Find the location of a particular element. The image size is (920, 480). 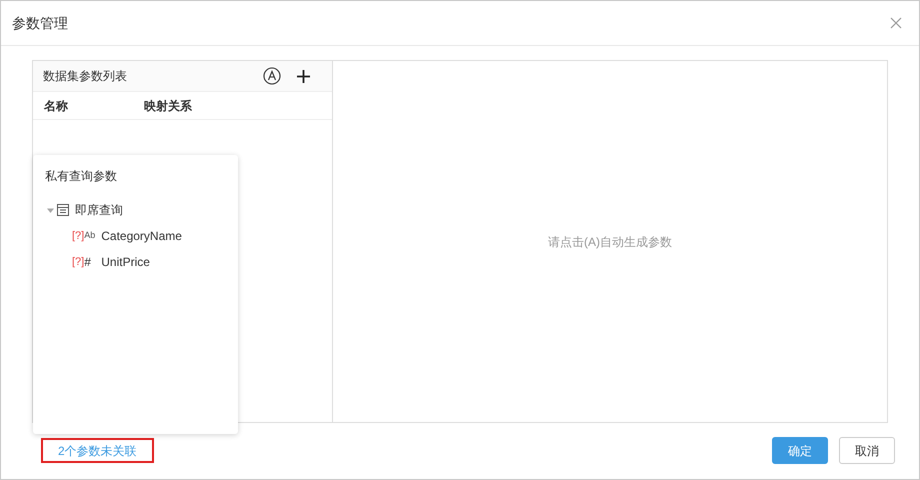

type-indicator: Ab is located at coordinates (90, 235).